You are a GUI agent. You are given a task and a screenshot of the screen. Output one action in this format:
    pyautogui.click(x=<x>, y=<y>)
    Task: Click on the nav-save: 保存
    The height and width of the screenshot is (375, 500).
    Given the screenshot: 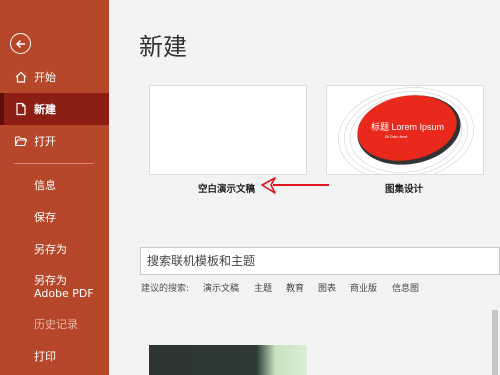 What is the action you would take?
    pyautogui.click(x=54, y=217)
    